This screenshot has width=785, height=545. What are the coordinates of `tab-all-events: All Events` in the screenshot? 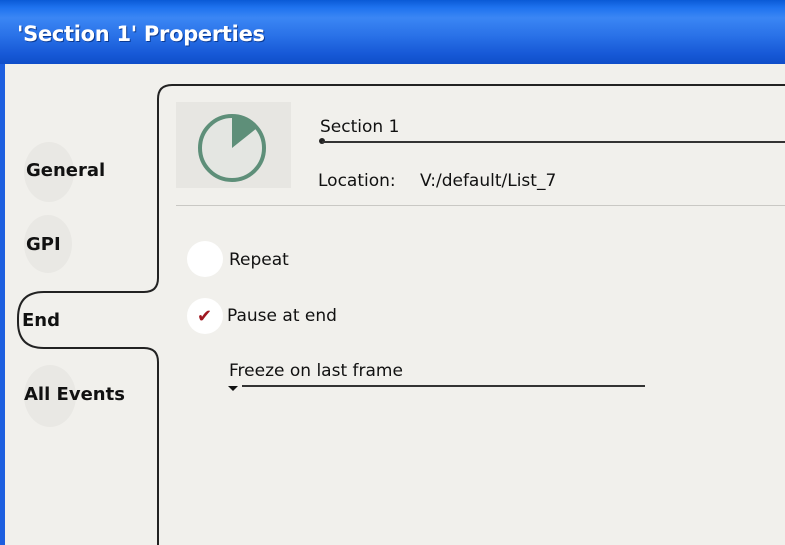 It's located at (74, 394).